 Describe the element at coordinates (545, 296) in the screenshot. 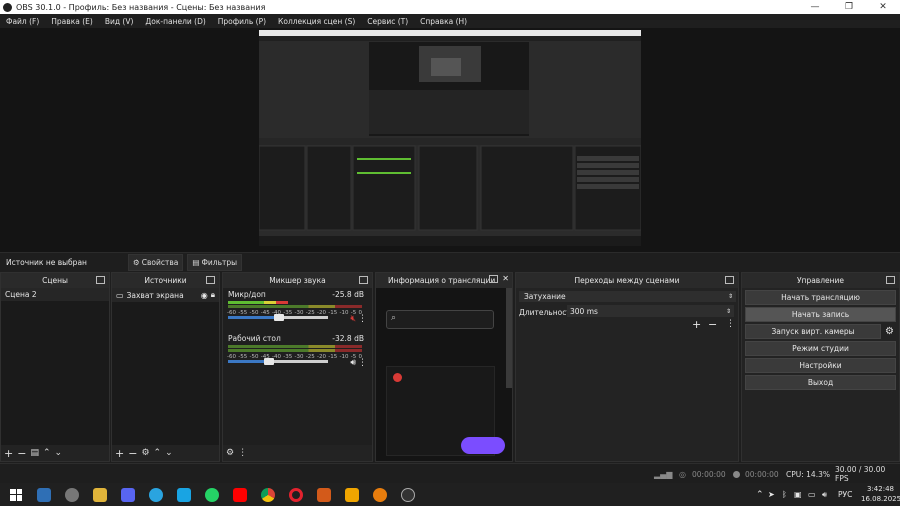

I see `transition-type-value: Затухание` at that location.